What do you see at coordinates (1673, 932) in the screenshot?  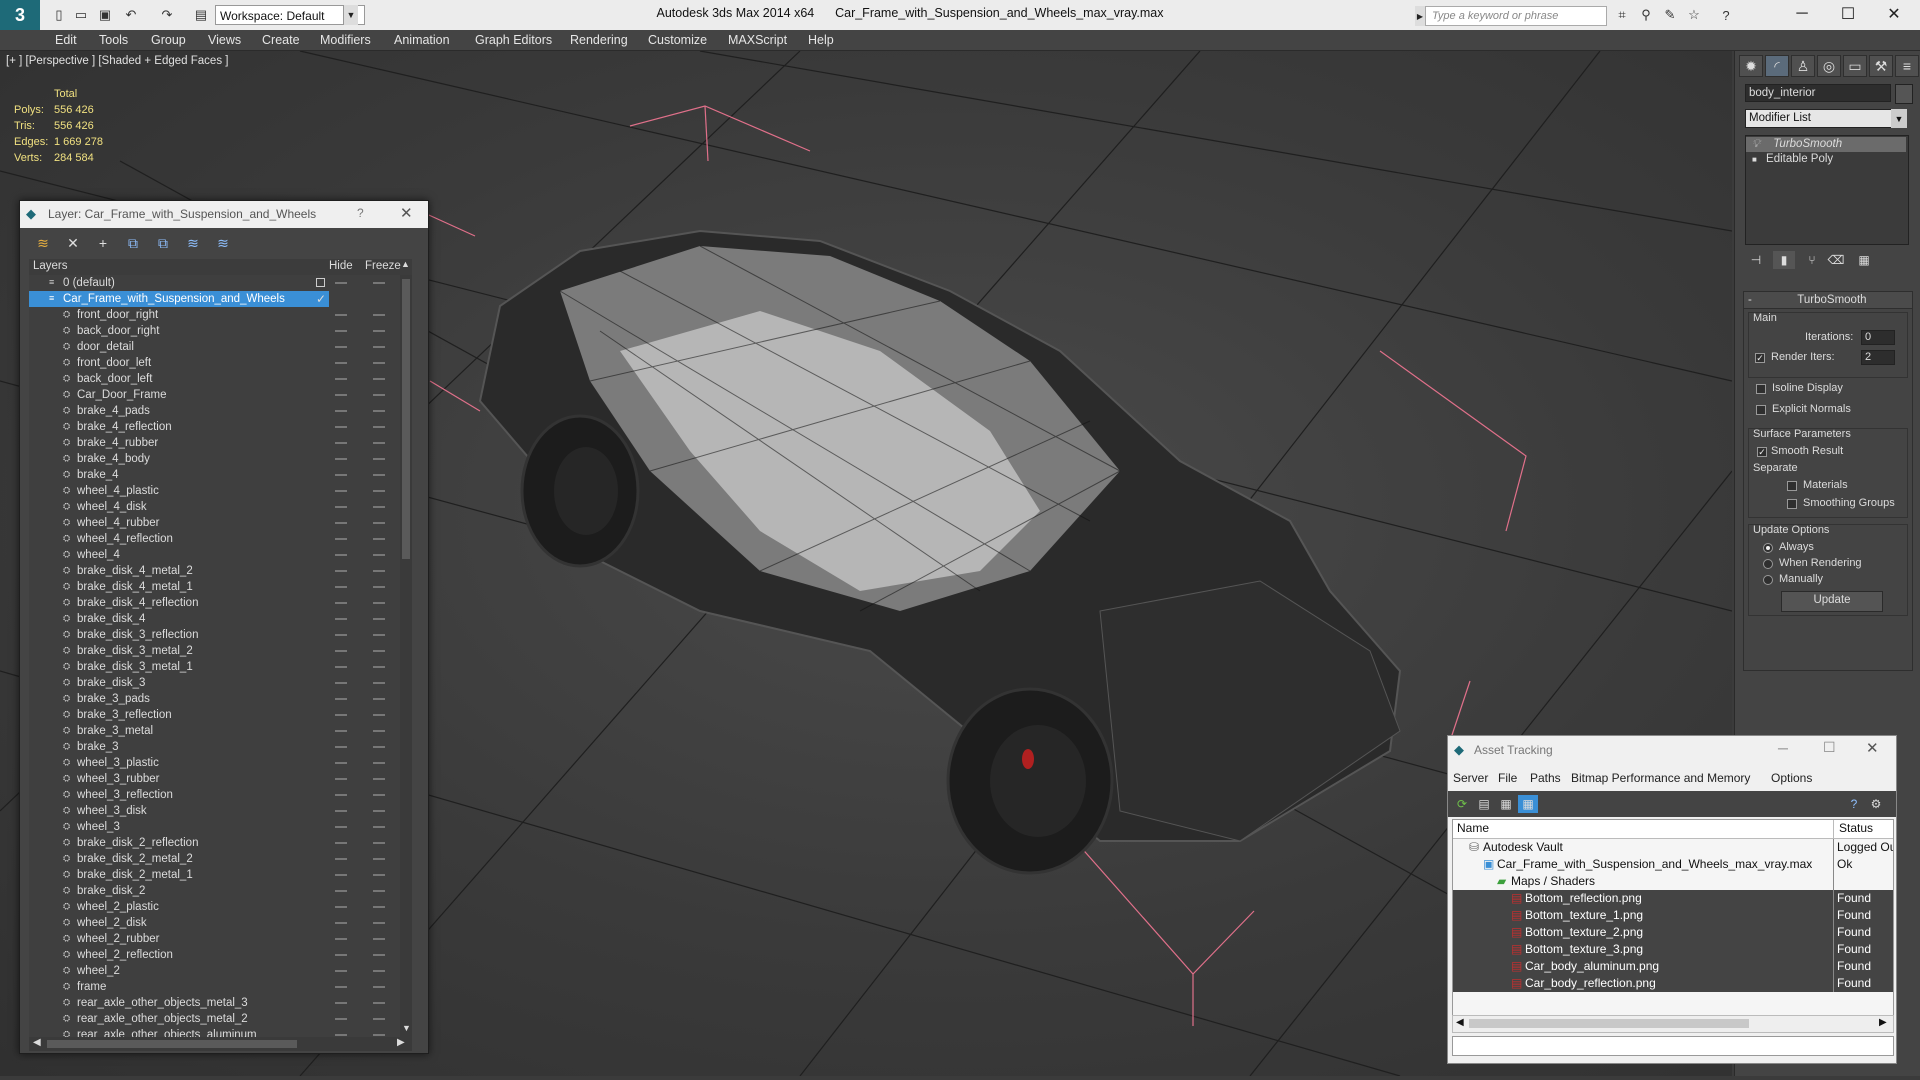 I see `asset-row: ▤ Bottom_texture_2.png Found` at bounding box center [1673, 932].